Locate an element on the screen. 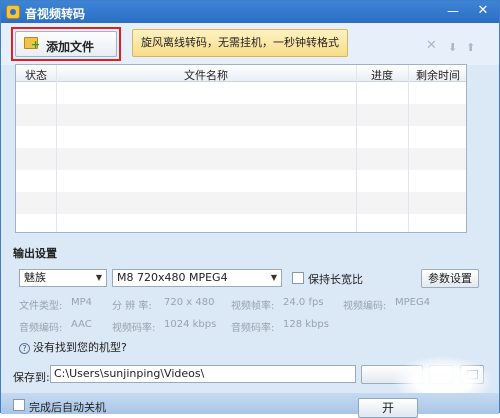 The width and height of the screenshot is (500, 418). audio-bitrate-label: 音频码率: is located at coordinates (253, 328).